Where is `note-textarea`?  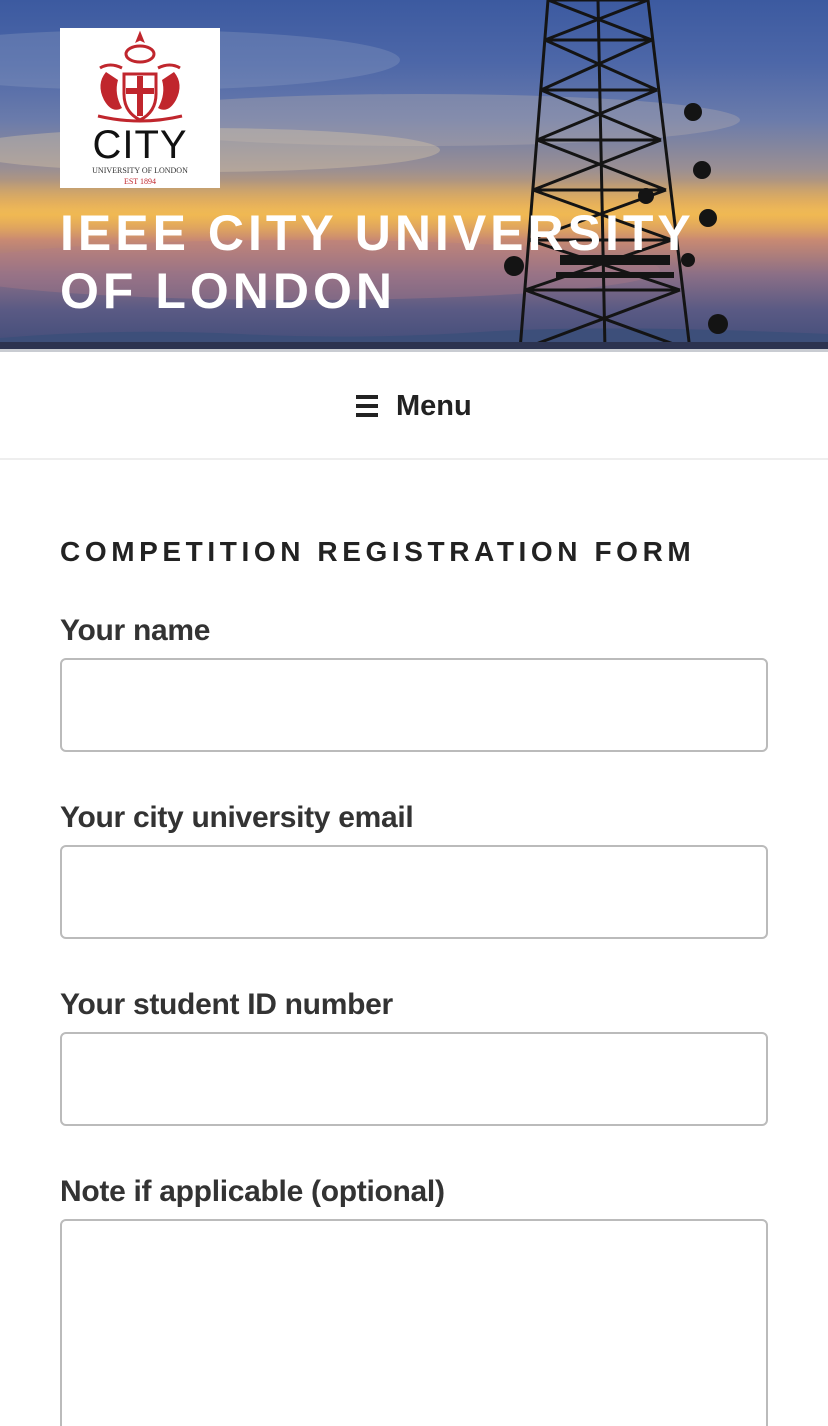
note-textarea is located at coordinates (414, 1322).